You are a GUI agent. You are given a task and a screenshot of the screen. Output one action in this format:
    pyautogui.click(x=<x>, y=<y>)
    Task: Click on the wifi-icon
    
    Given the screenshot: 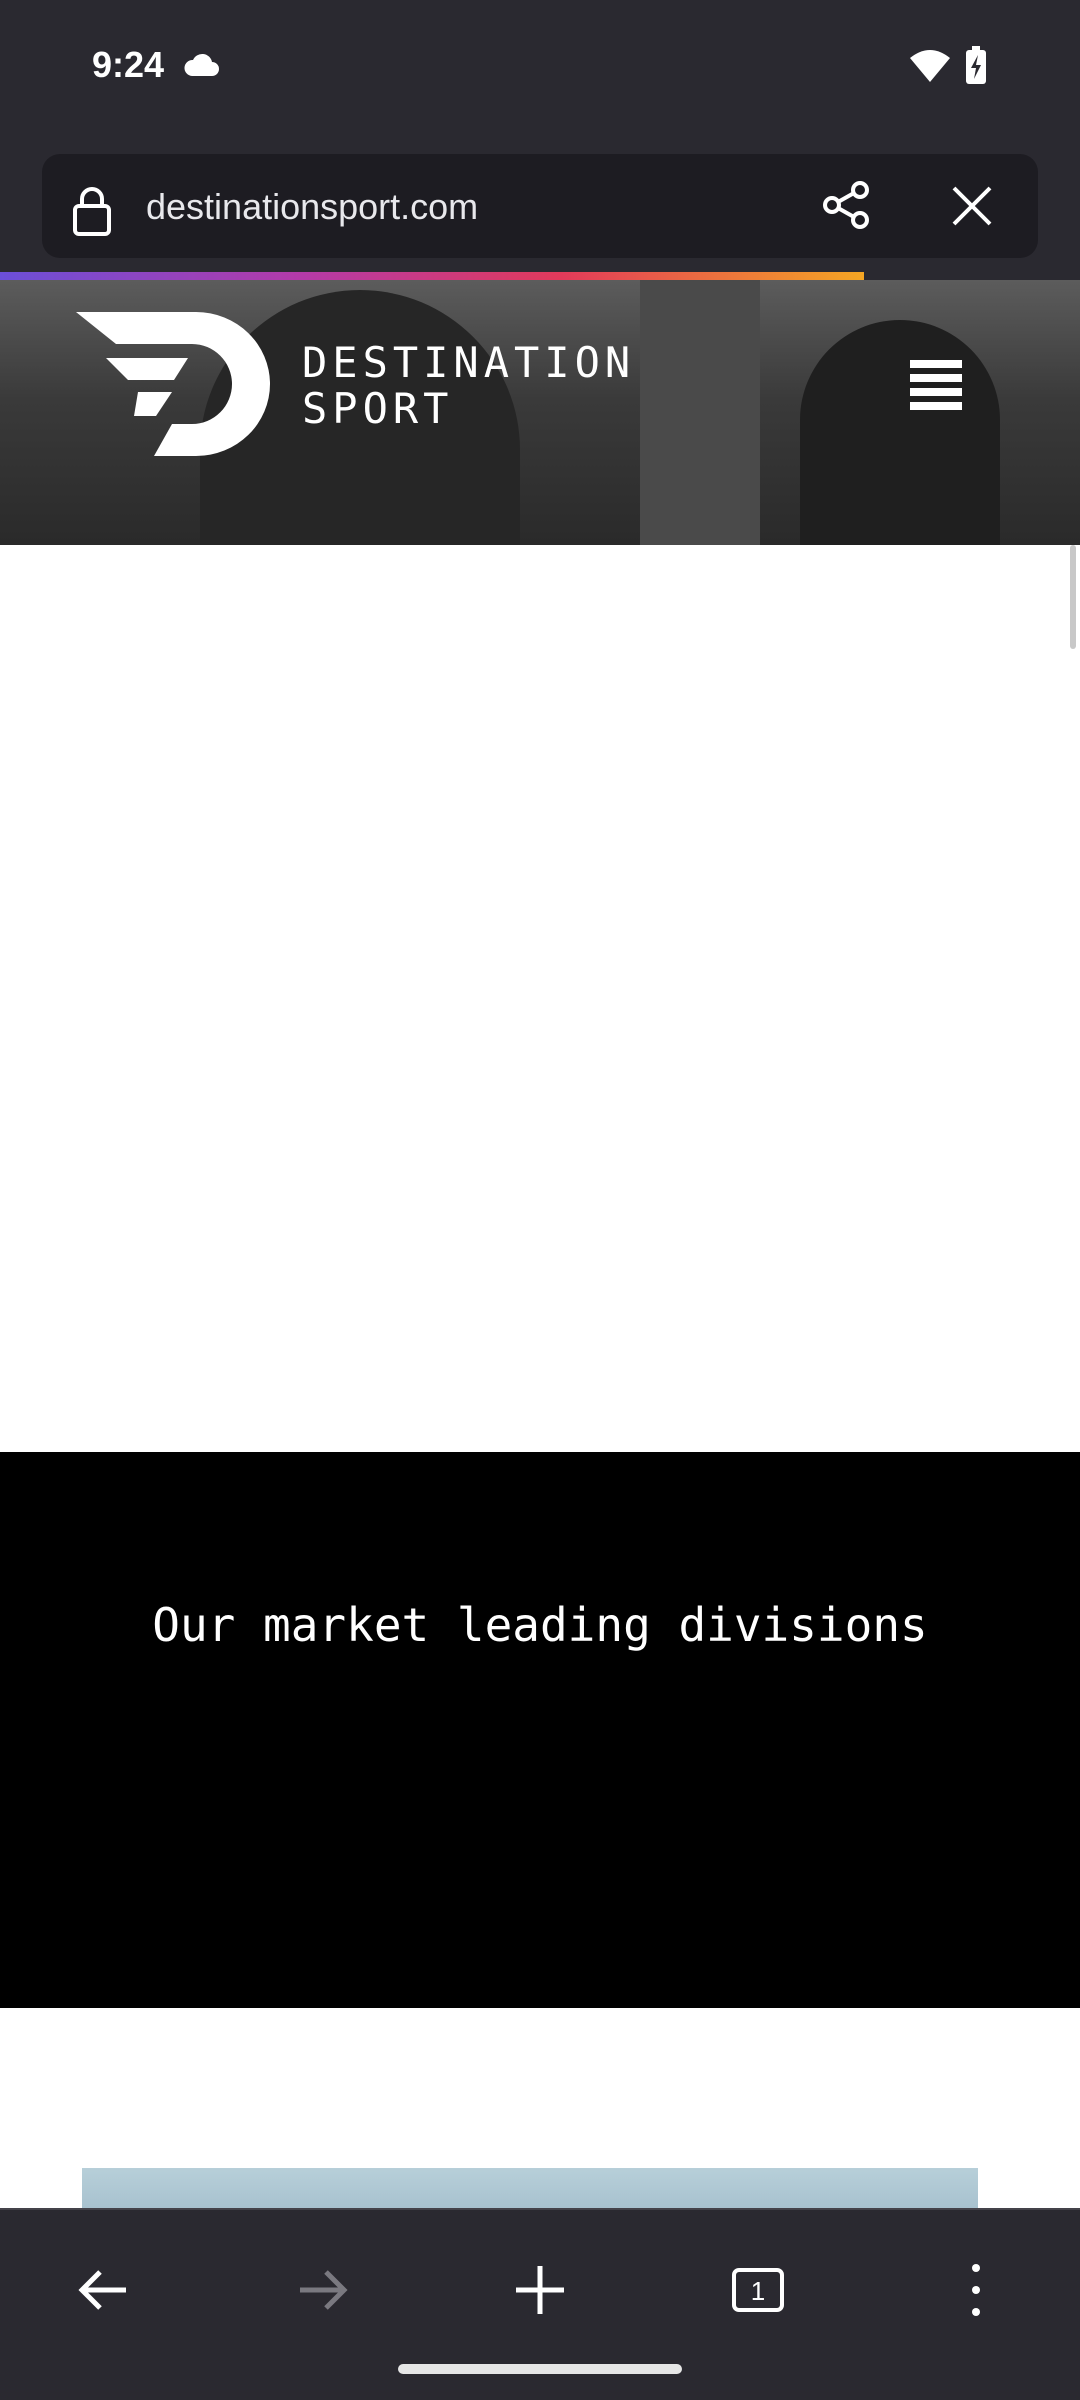 What is the action you would take?
    pyautogui.click(x=930, y=68)
    